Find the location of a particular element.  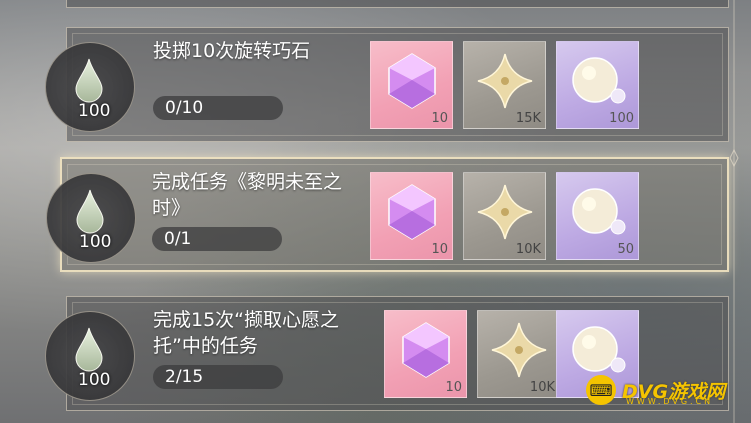

gamepad-icon: ⌨ is located at coordinates (601, 390).